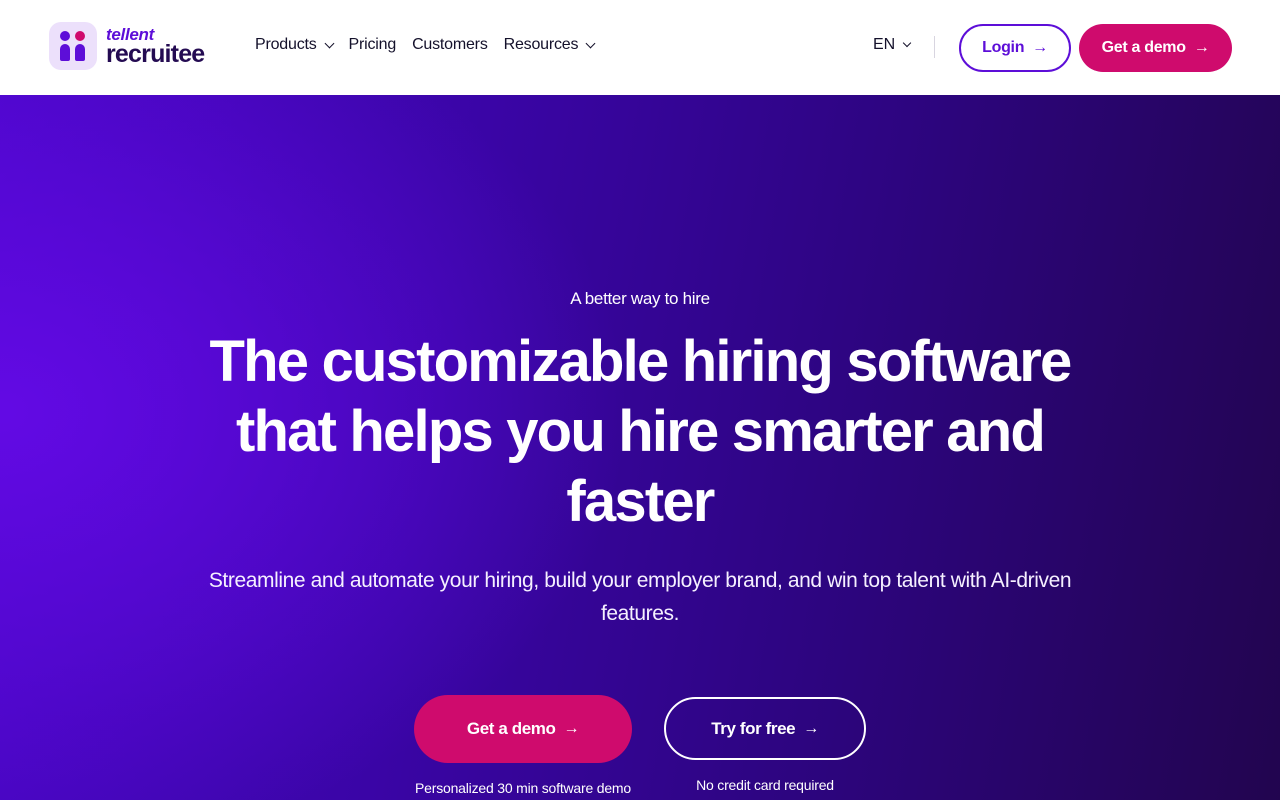 This screenshot has width=1280, height=800. I want to click on nav-item-customers: Customers, so click(450, 45).